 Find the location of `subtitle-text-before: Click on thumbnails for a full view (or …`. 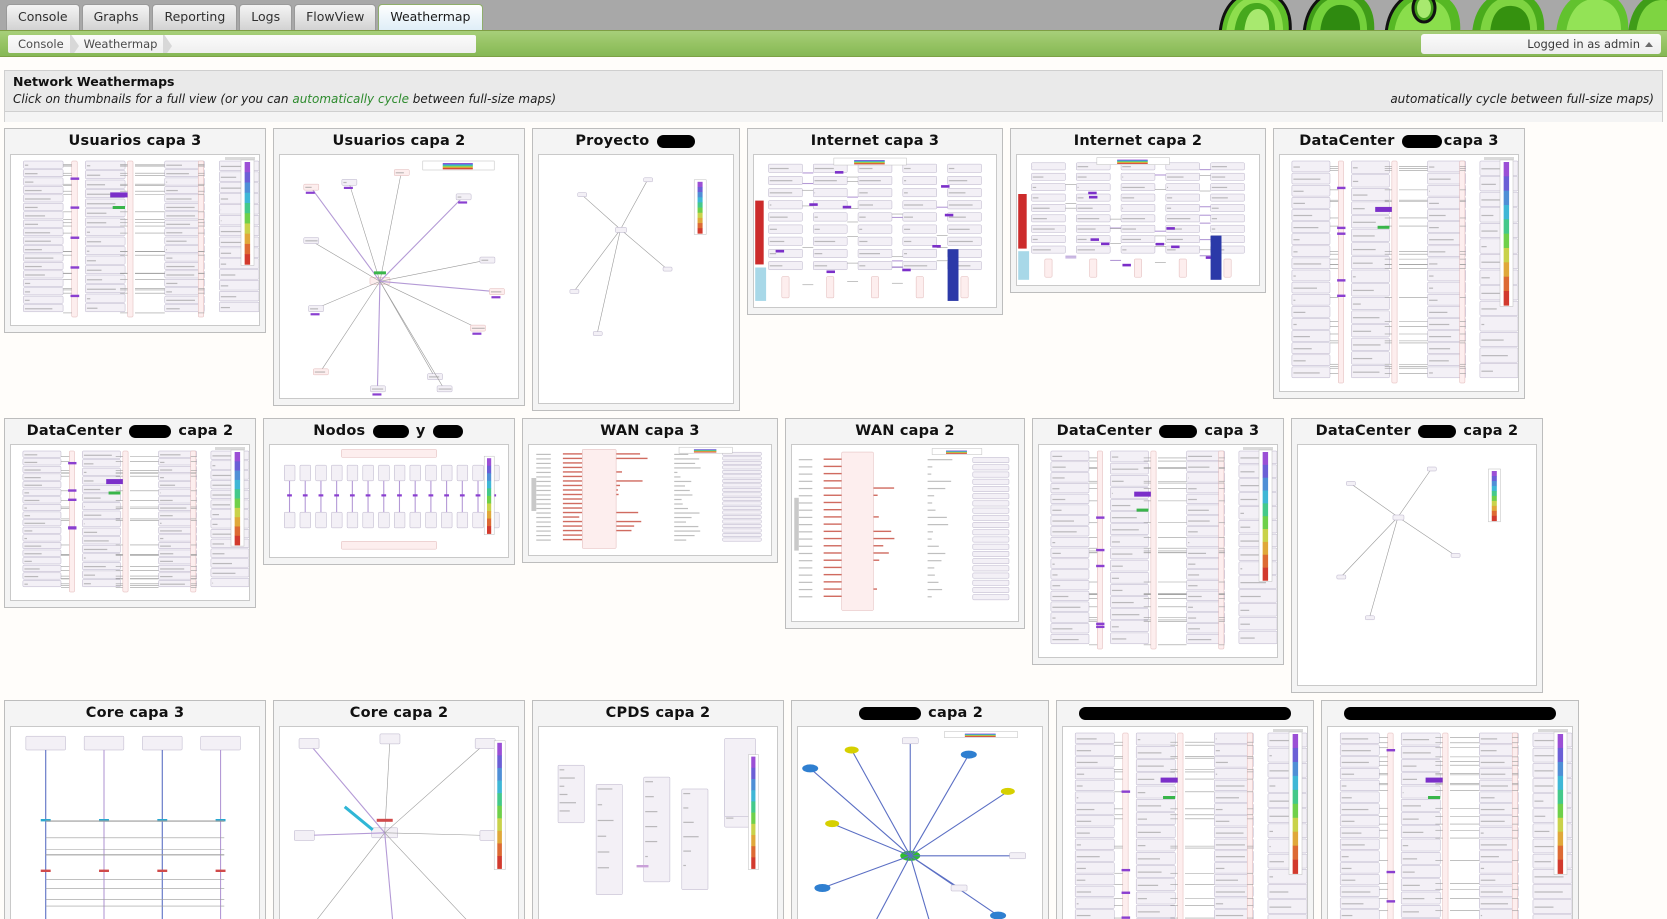

subtitle-text-before: Click on thumbnails for a full view (or … is located at coordinates (153, 98).